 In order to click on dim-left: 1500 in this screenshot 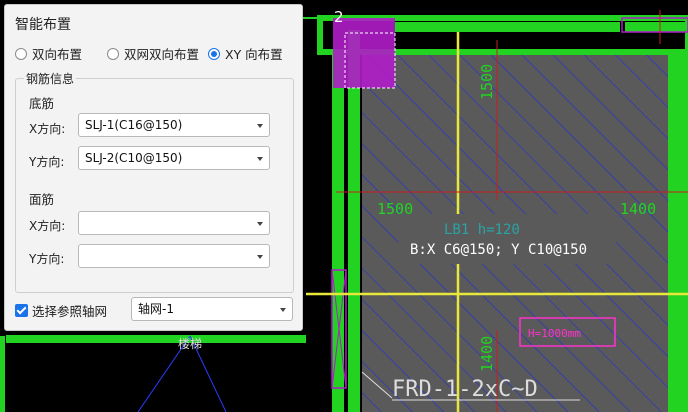, I will do `click(395, 209)`.